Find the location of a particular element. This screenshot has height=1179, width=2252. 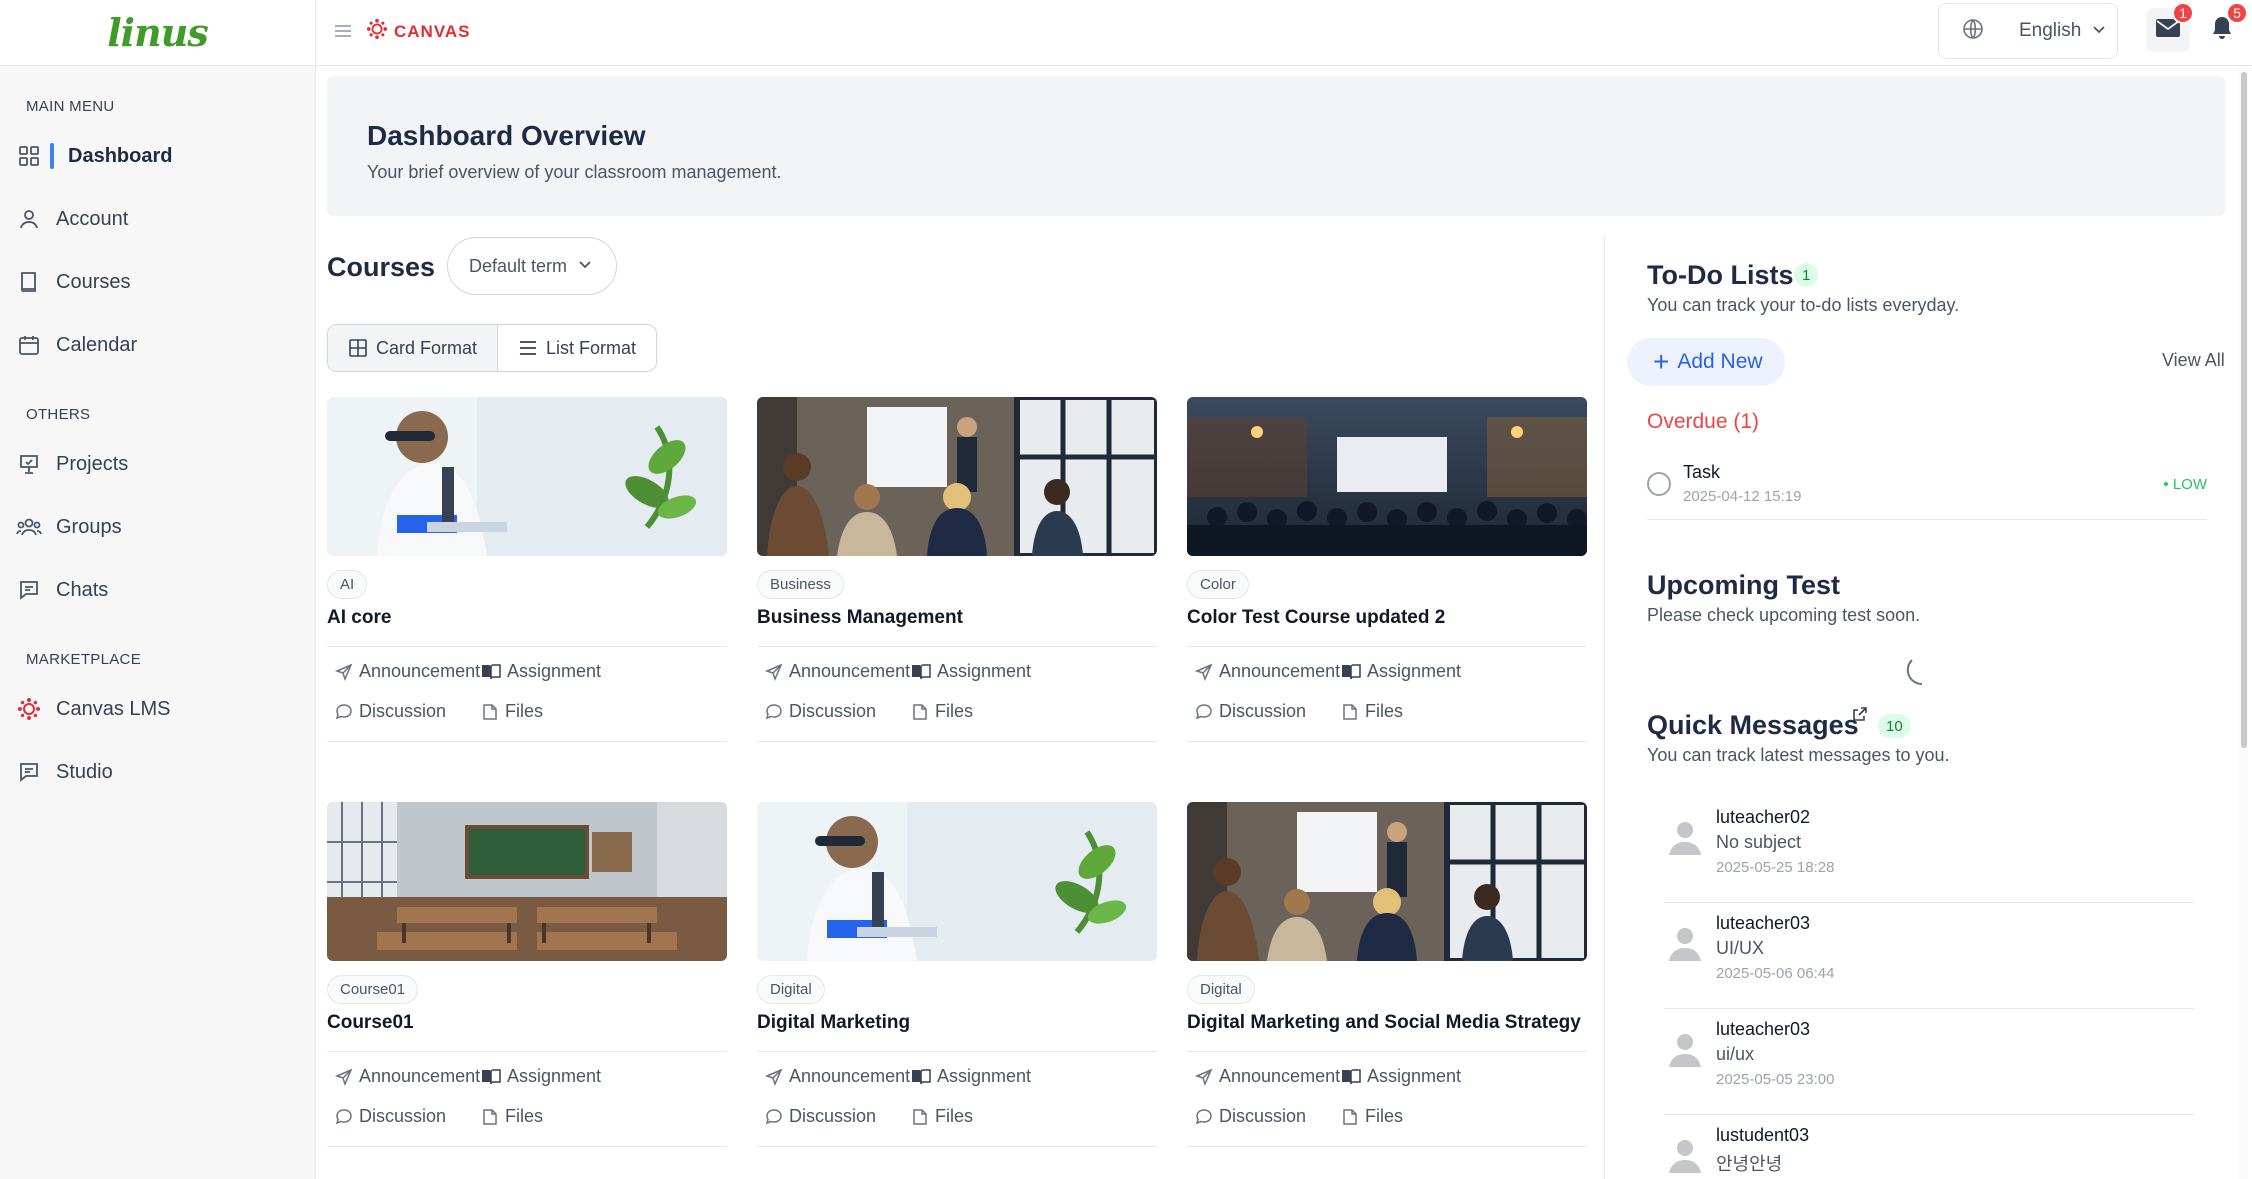

course-tag: Business is located at coordinates (800, 584).